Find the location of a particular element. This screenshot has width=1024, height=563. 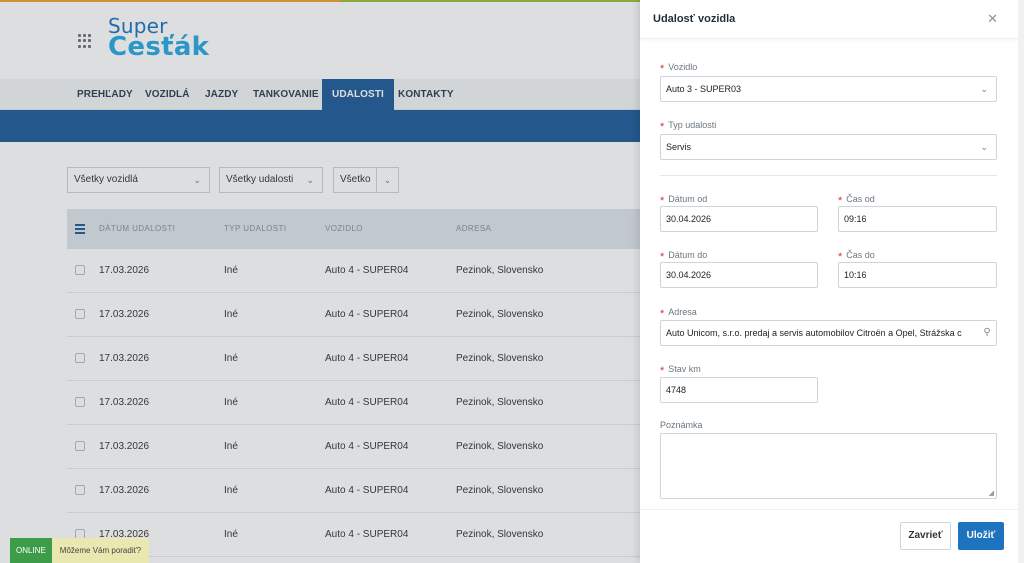

resize-grip-icon: ◢ is located at coordinates (991, 493).